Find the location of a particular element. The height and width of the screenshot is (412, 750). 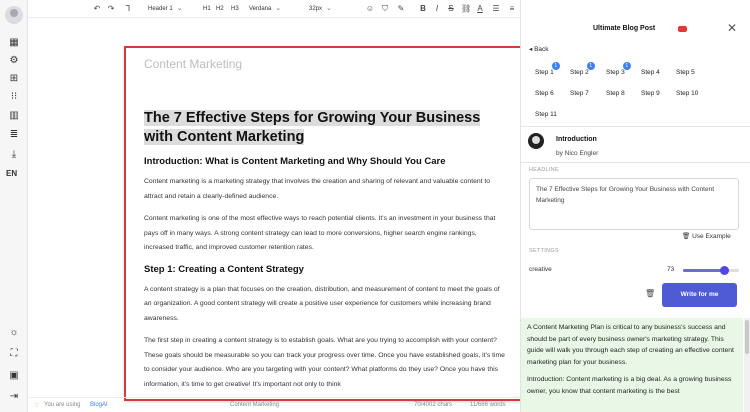

document-name: Content Marketing is located at coordinates (255, 405).